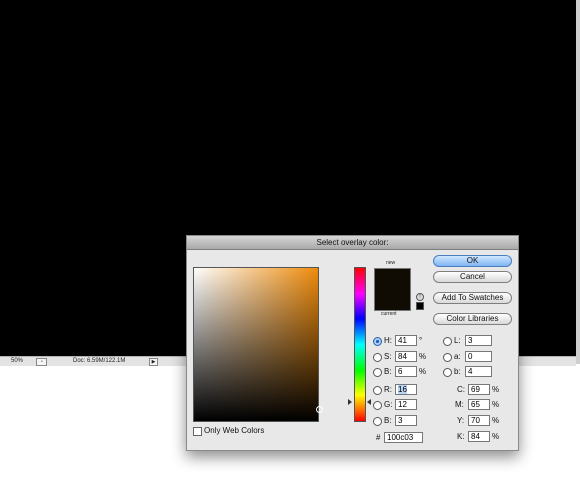 Image resolution: width=580 pixels, height=477 pixels. I want to click on brightness-unit: %, so click(423, 371).